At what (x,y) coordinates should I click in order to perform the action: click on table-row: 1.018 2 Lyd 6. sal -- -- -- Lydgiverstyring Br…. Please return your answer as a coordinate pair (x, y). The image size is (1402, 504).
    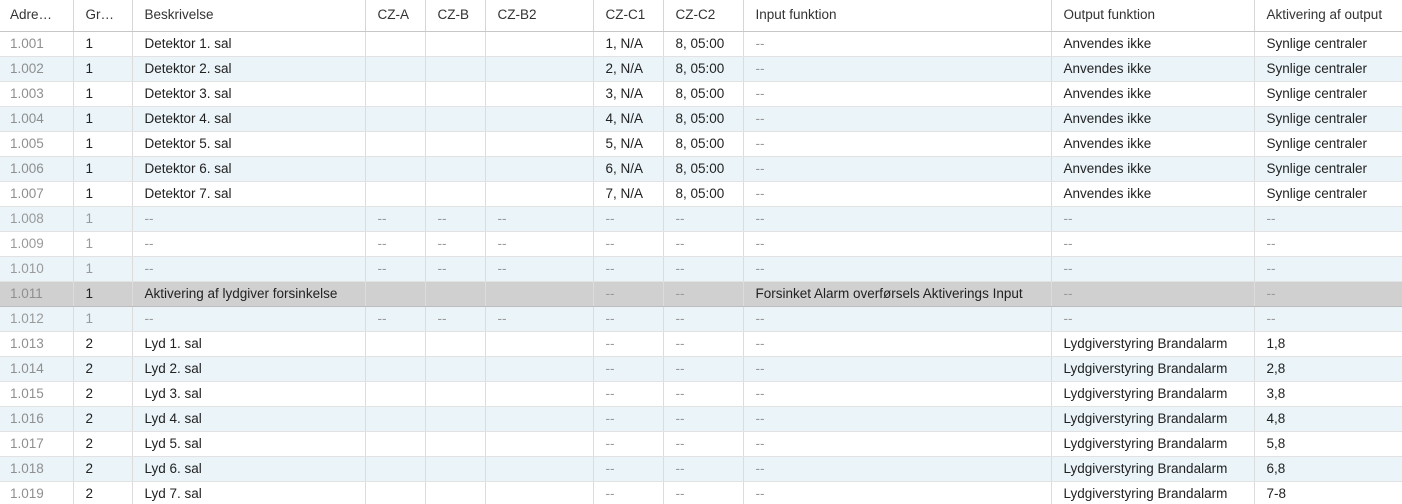
    Looking at the image, I should click on (701, 469).